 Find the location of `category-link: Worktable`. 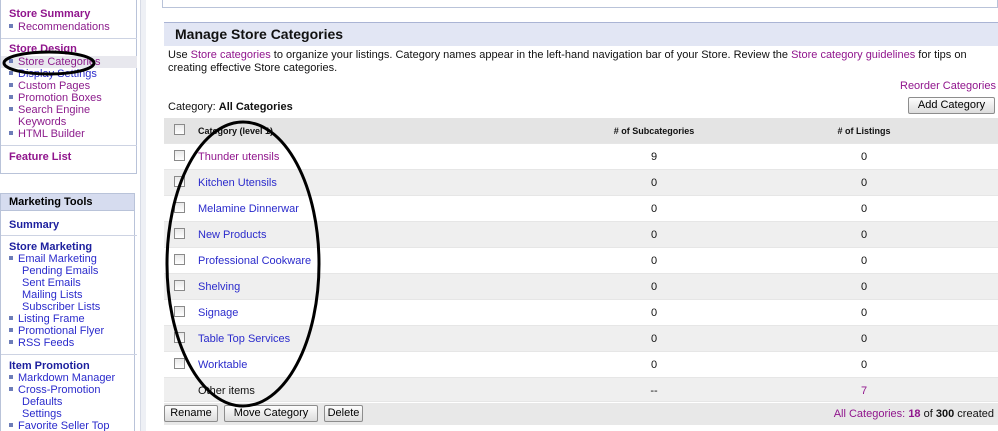

category-link: Worktable is located at coordinates (222, 365).